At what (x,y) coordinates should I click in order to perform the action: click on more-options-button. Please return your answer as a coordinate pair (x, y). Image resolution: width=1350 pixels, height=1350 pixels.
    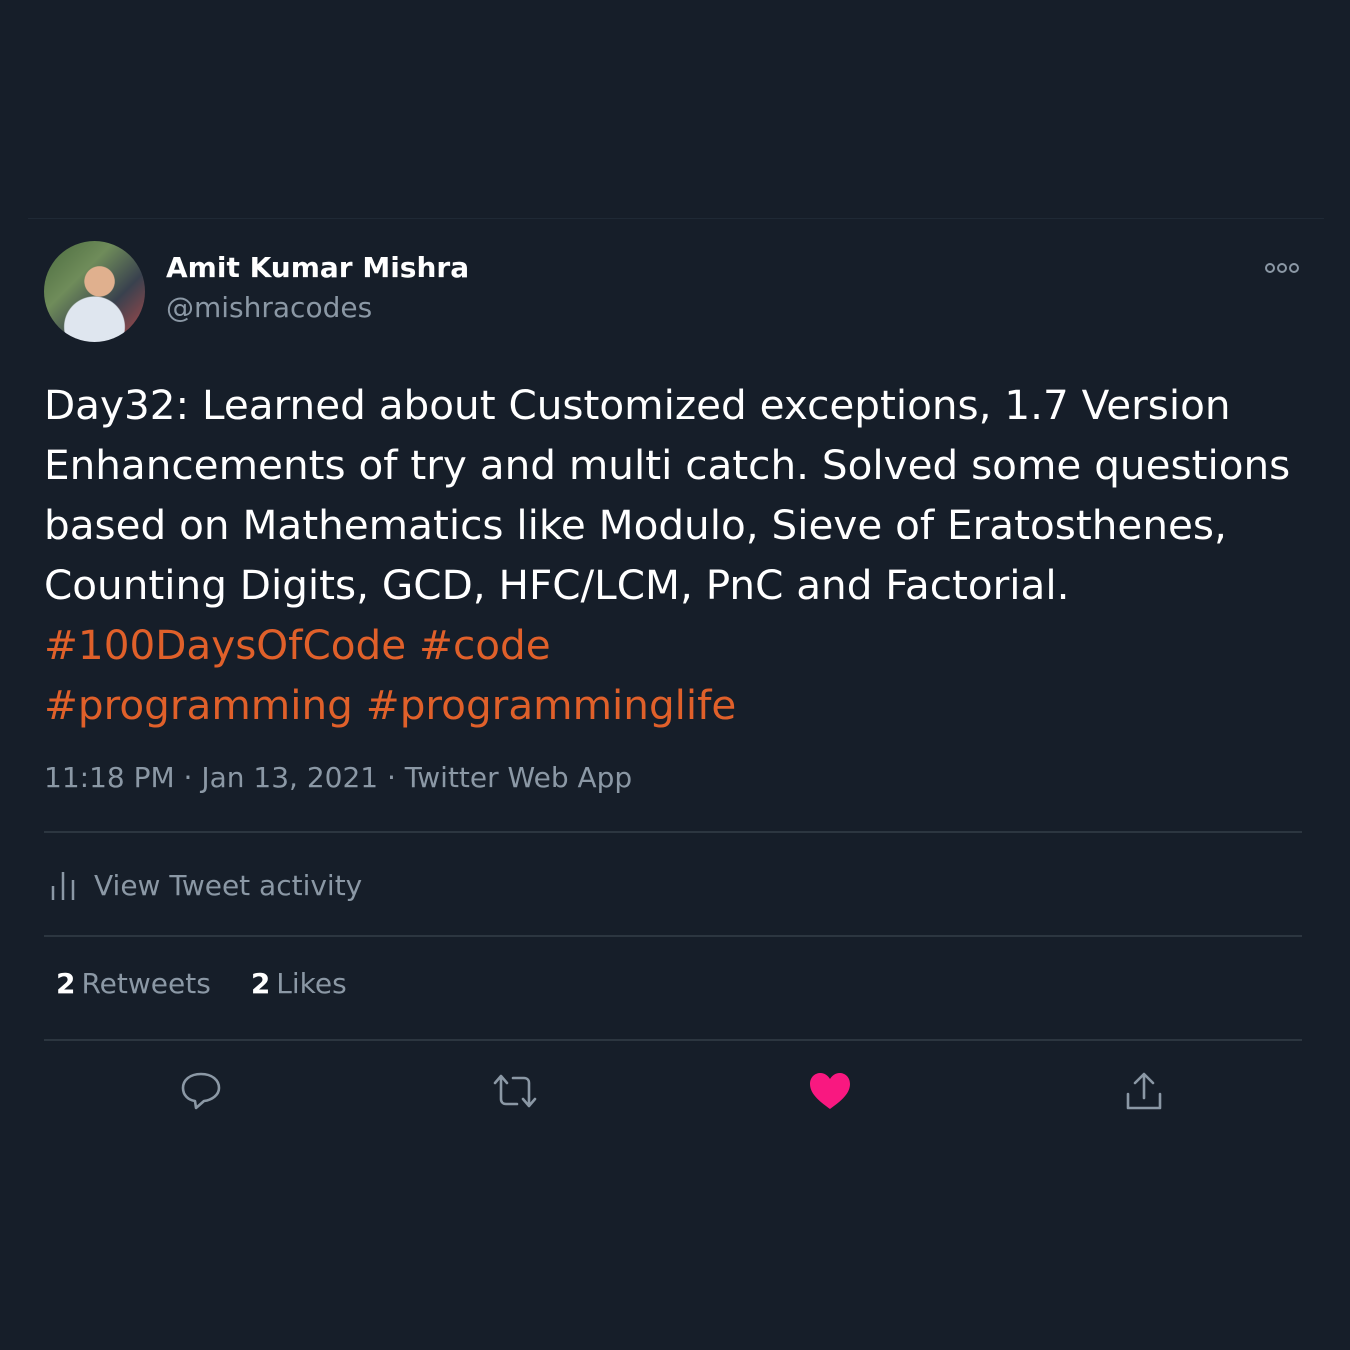
    Looking at the image, I should click on (1282, 268).